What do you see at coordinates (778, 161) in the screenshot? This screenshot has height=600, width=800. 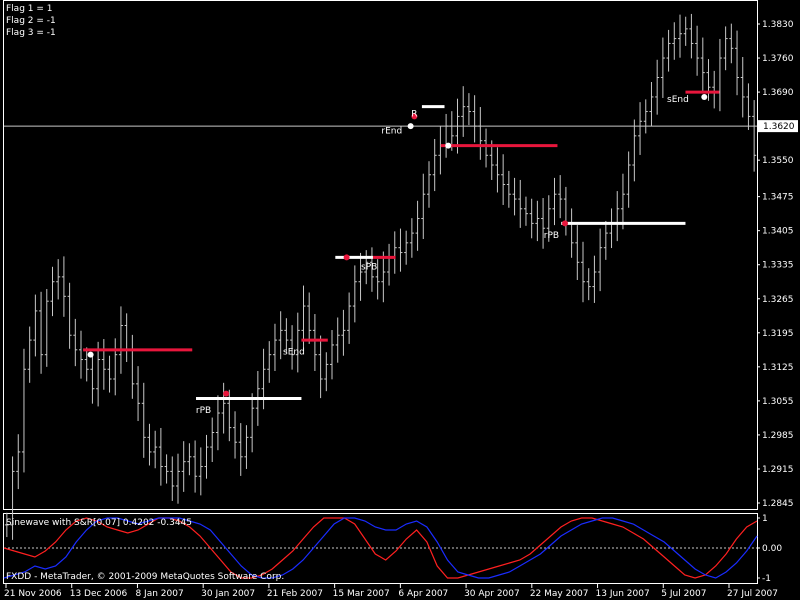 I see `price-tick-label: 1.3550` at bounding box center [778, 161].